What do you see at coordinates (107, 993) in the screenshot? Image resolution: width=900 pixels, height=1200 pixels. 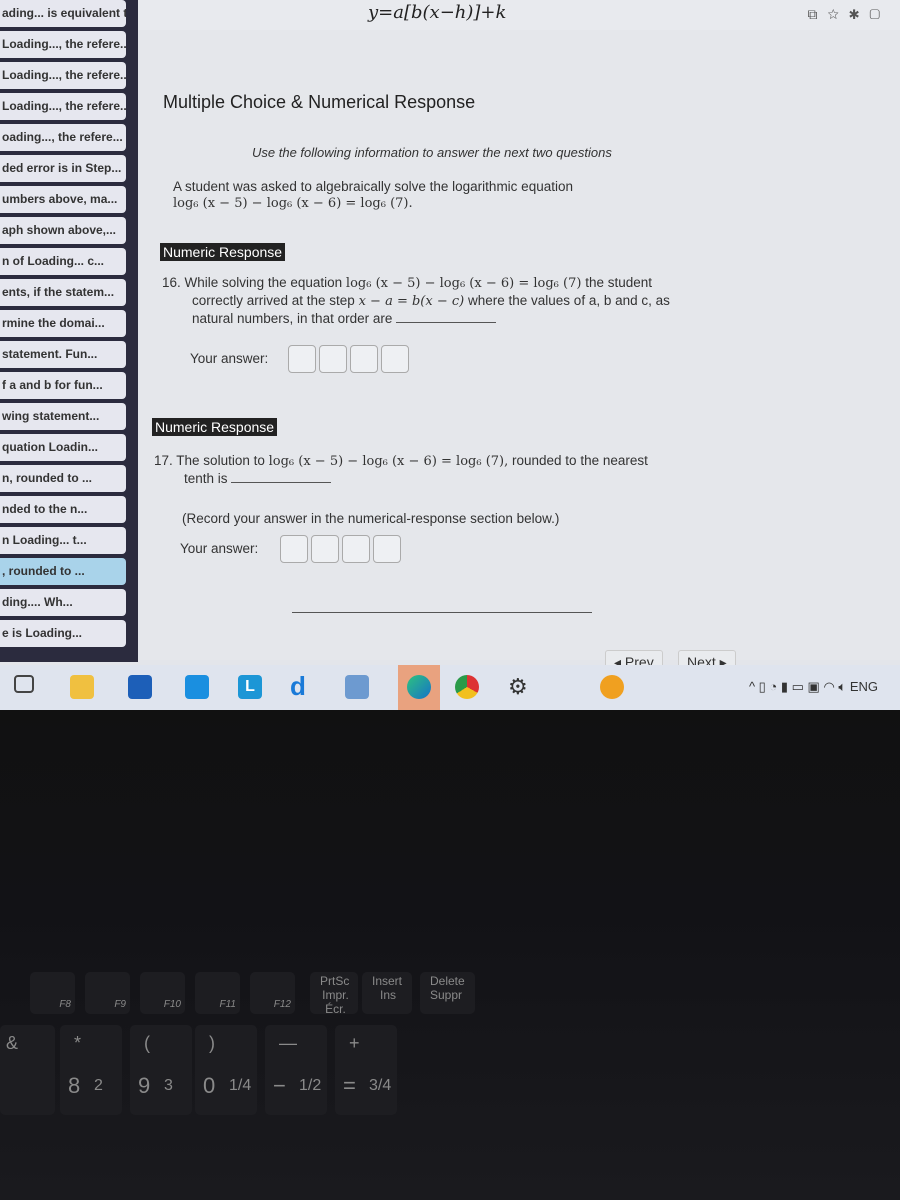 I see `function-key: F9` at bounding box center [107, 993].